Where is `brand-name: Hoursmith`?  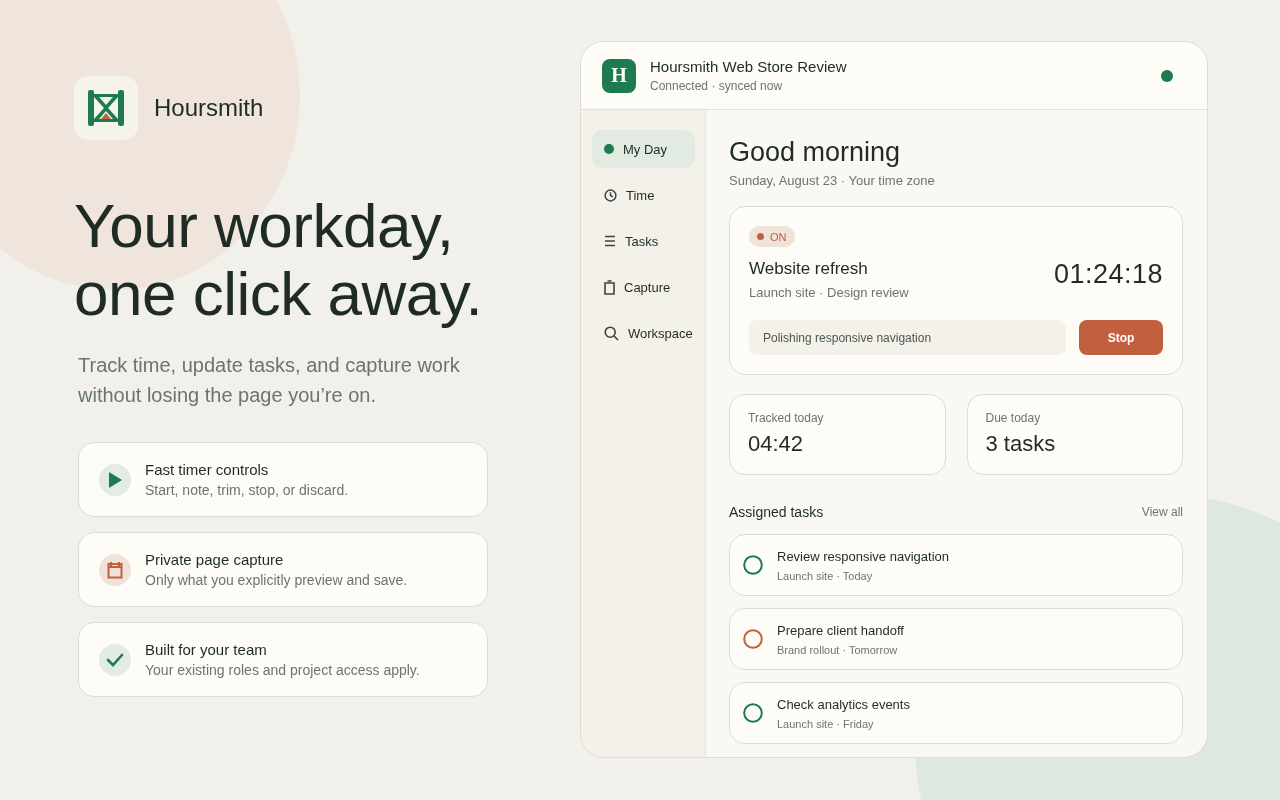 brand-name: Hoursmith is located at coordinates (209, 108).